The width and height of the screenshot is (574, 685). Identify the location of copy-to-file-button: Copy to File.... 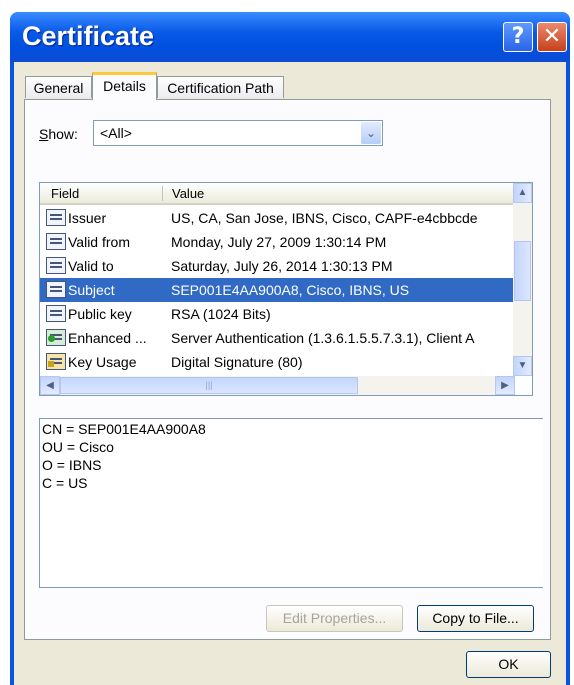
(475, 618).